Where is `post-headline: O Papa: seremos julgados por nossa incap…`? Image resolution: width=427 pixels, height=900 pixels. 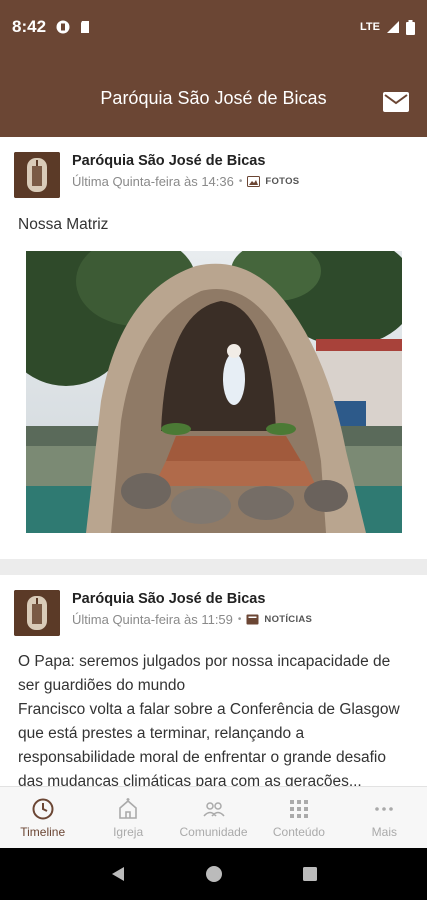 post-headline: O Papa: seremos julgados por nossa incap… is located at coordinates (204, 673).